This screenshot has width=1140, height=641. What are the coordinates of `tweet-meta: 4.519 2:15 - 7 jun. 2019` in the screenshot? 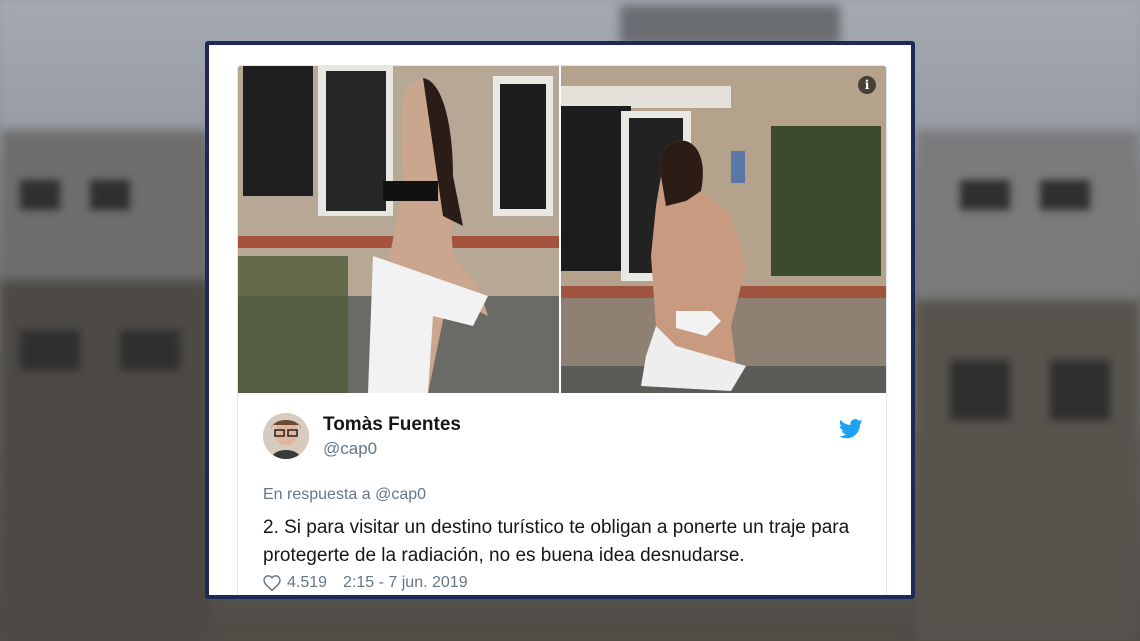 It's located at (365, 583).